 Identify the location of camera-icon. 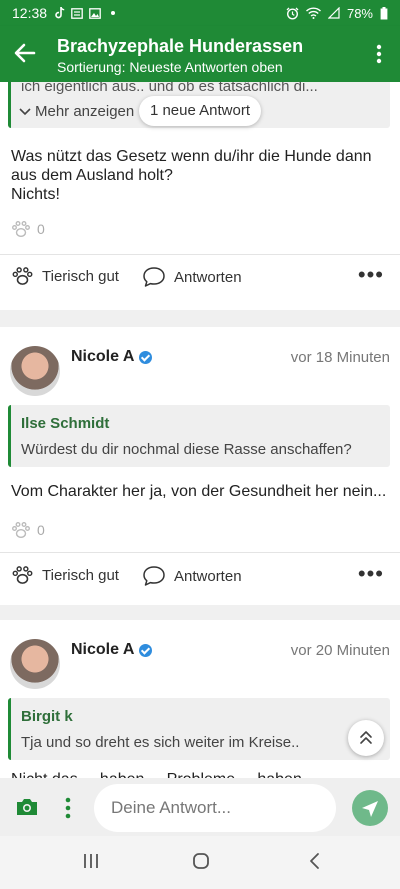
(27, 807).